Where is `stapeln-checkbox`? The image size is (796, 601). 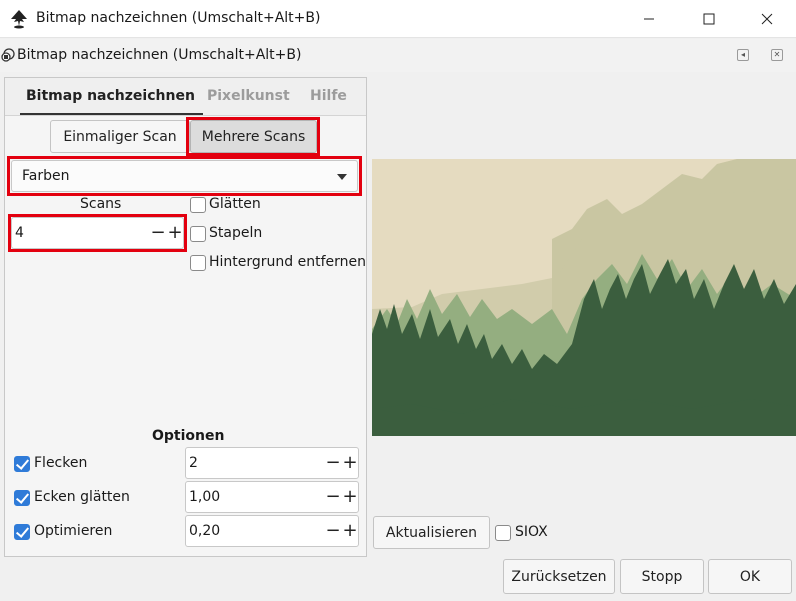 stapeln-checkbox is located at coordinates (198, 234).